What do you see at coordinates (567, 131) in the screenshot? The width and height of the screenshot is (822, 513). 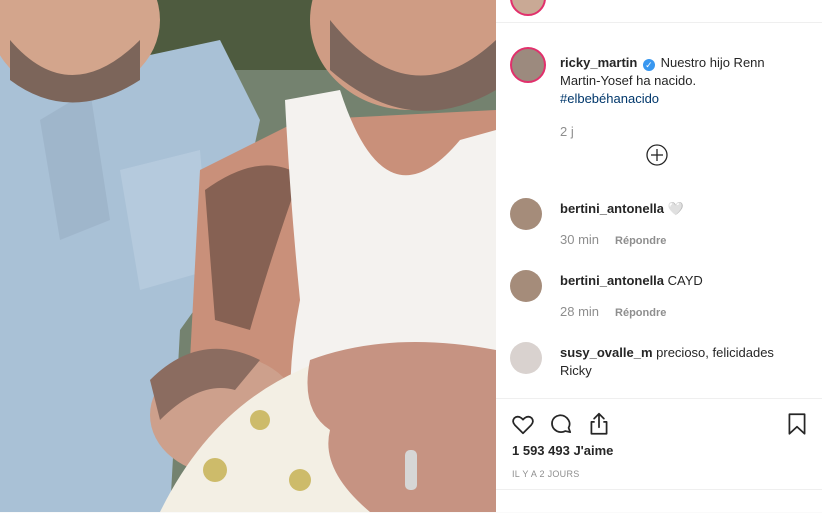 I see `post-age: 2 j` at bounding box center [567, 131].